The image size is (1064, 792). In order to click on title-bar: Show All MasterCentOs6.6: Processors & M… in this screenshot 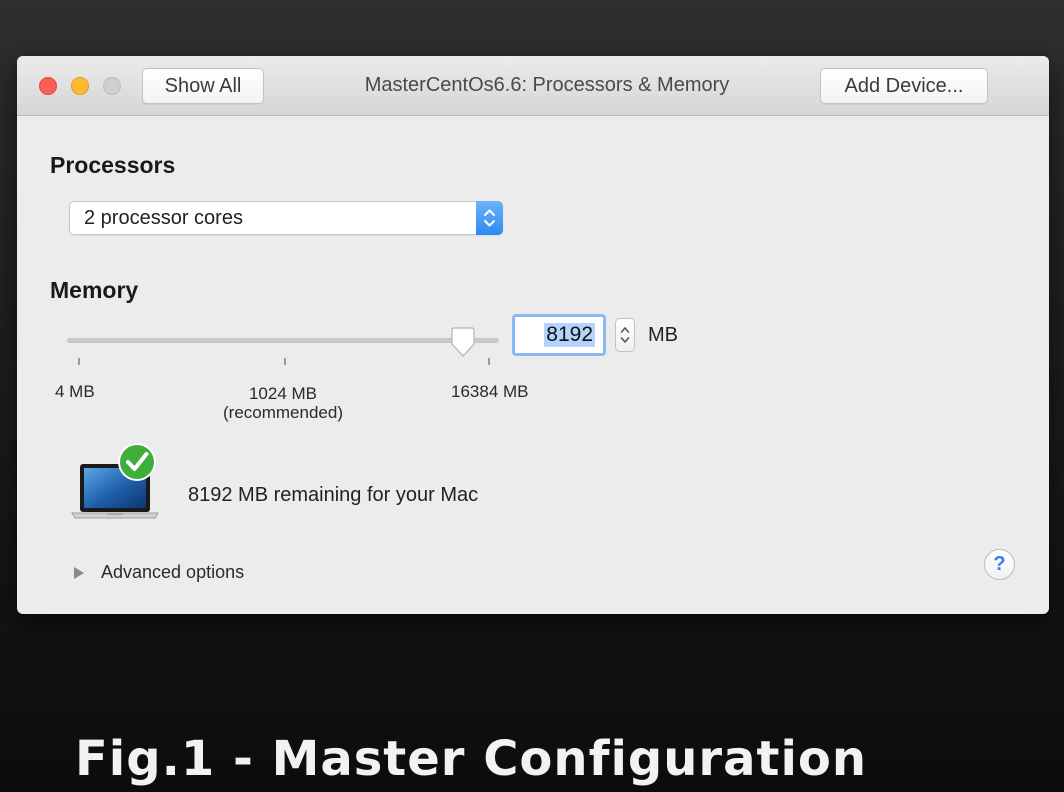, I will do `click(533, 86)`.